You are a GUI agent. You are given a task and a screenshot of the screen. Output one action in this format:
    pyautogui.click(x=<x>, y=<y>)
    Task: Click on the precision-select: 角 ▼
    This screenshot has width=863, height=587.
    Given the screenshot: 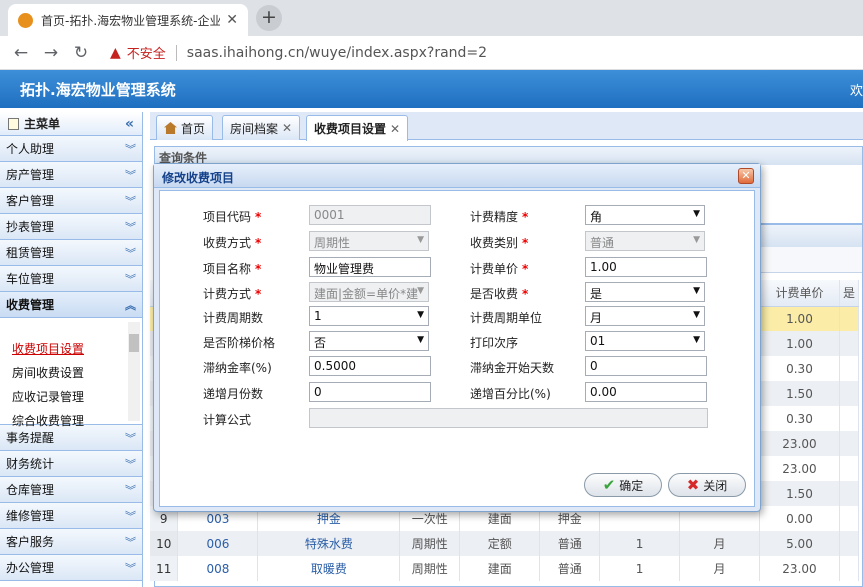 What is the action you would take?
    pyautogui.click(x=645, y=215)
    